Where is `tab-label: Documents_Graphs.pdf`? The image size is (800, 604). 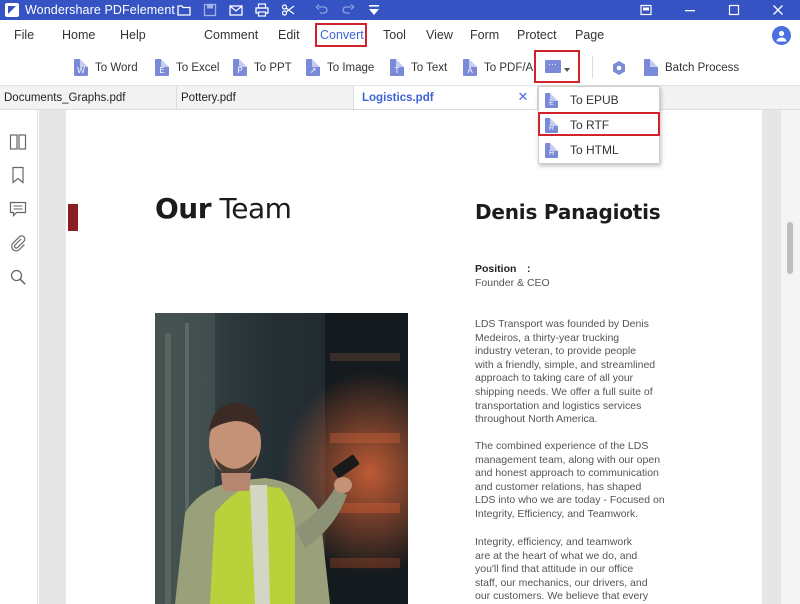
tab-label: Documents_Graphs.pdf is located at coordinates (64, 98).